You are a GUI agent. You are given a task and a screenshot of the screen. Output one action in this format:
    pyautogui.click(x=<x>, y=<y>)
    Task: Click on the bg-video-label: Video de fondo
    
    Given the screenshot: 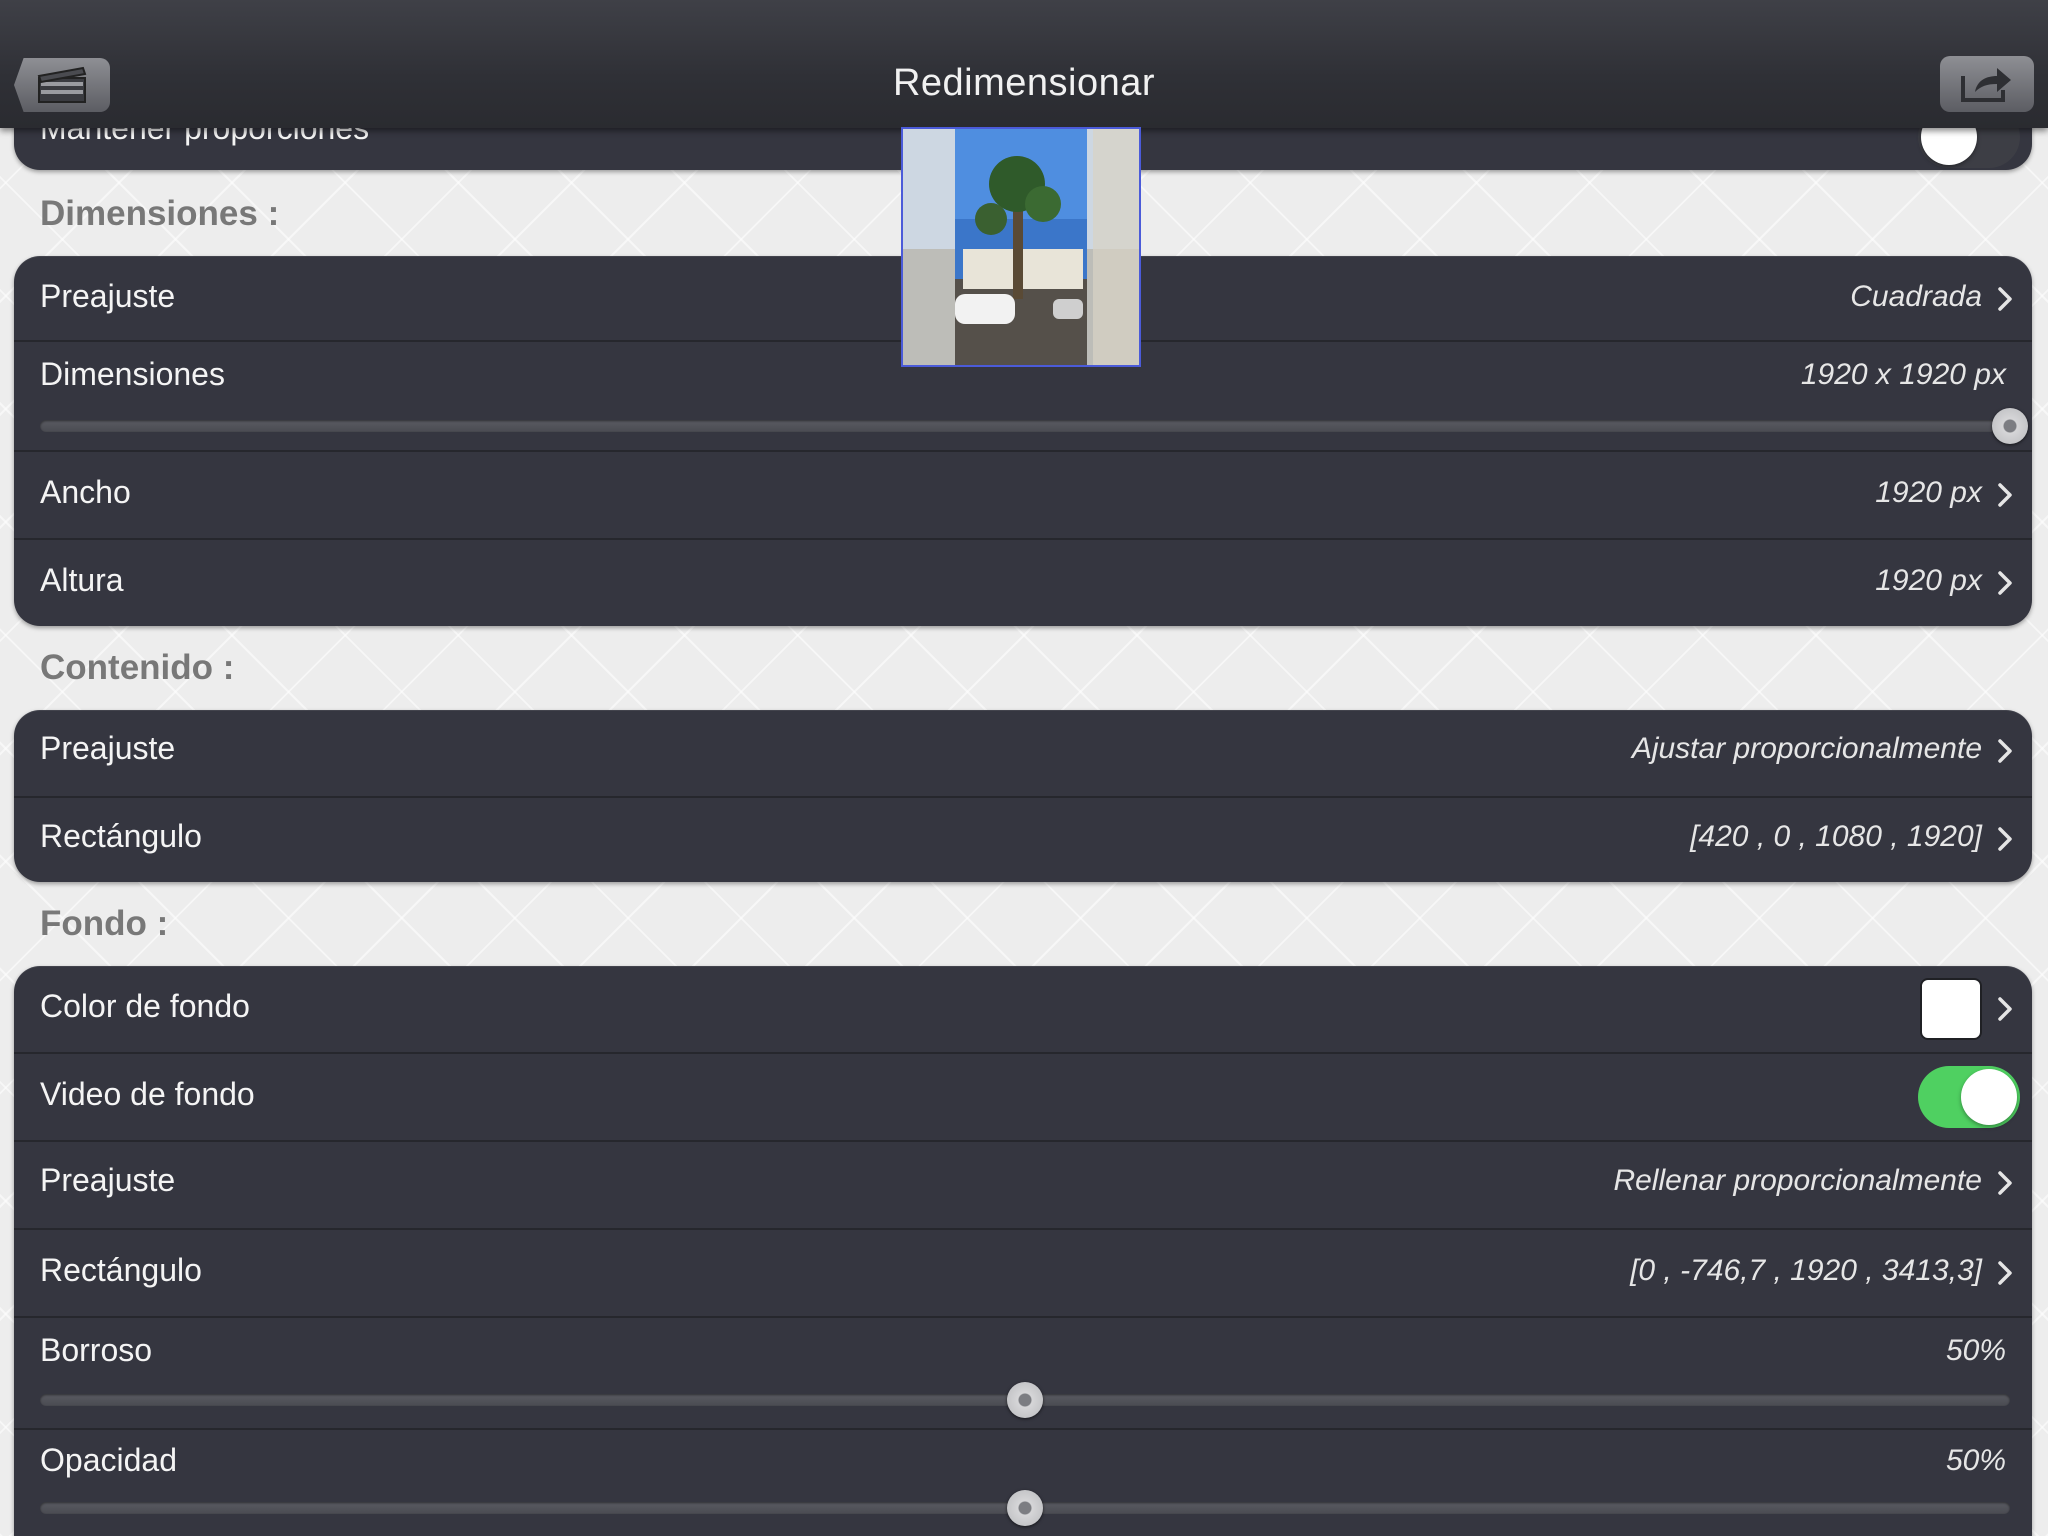 What is the action you would take?
    pyautogui.click(x=147, y=1094)
    